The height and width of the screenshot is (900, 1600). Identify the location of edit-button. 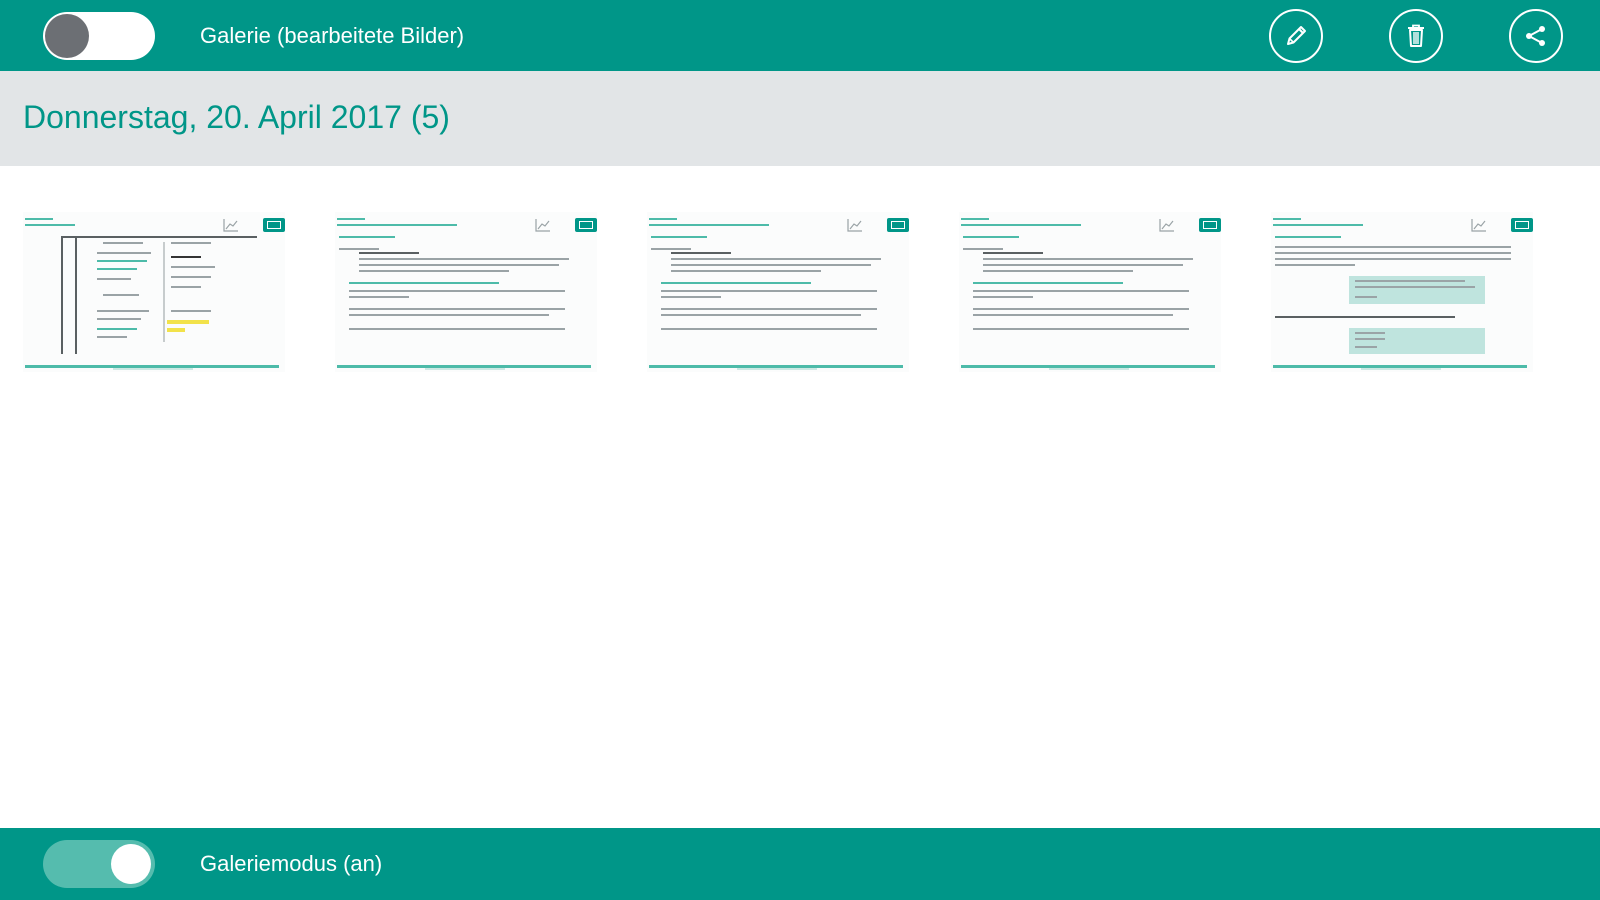
(1296, 36).